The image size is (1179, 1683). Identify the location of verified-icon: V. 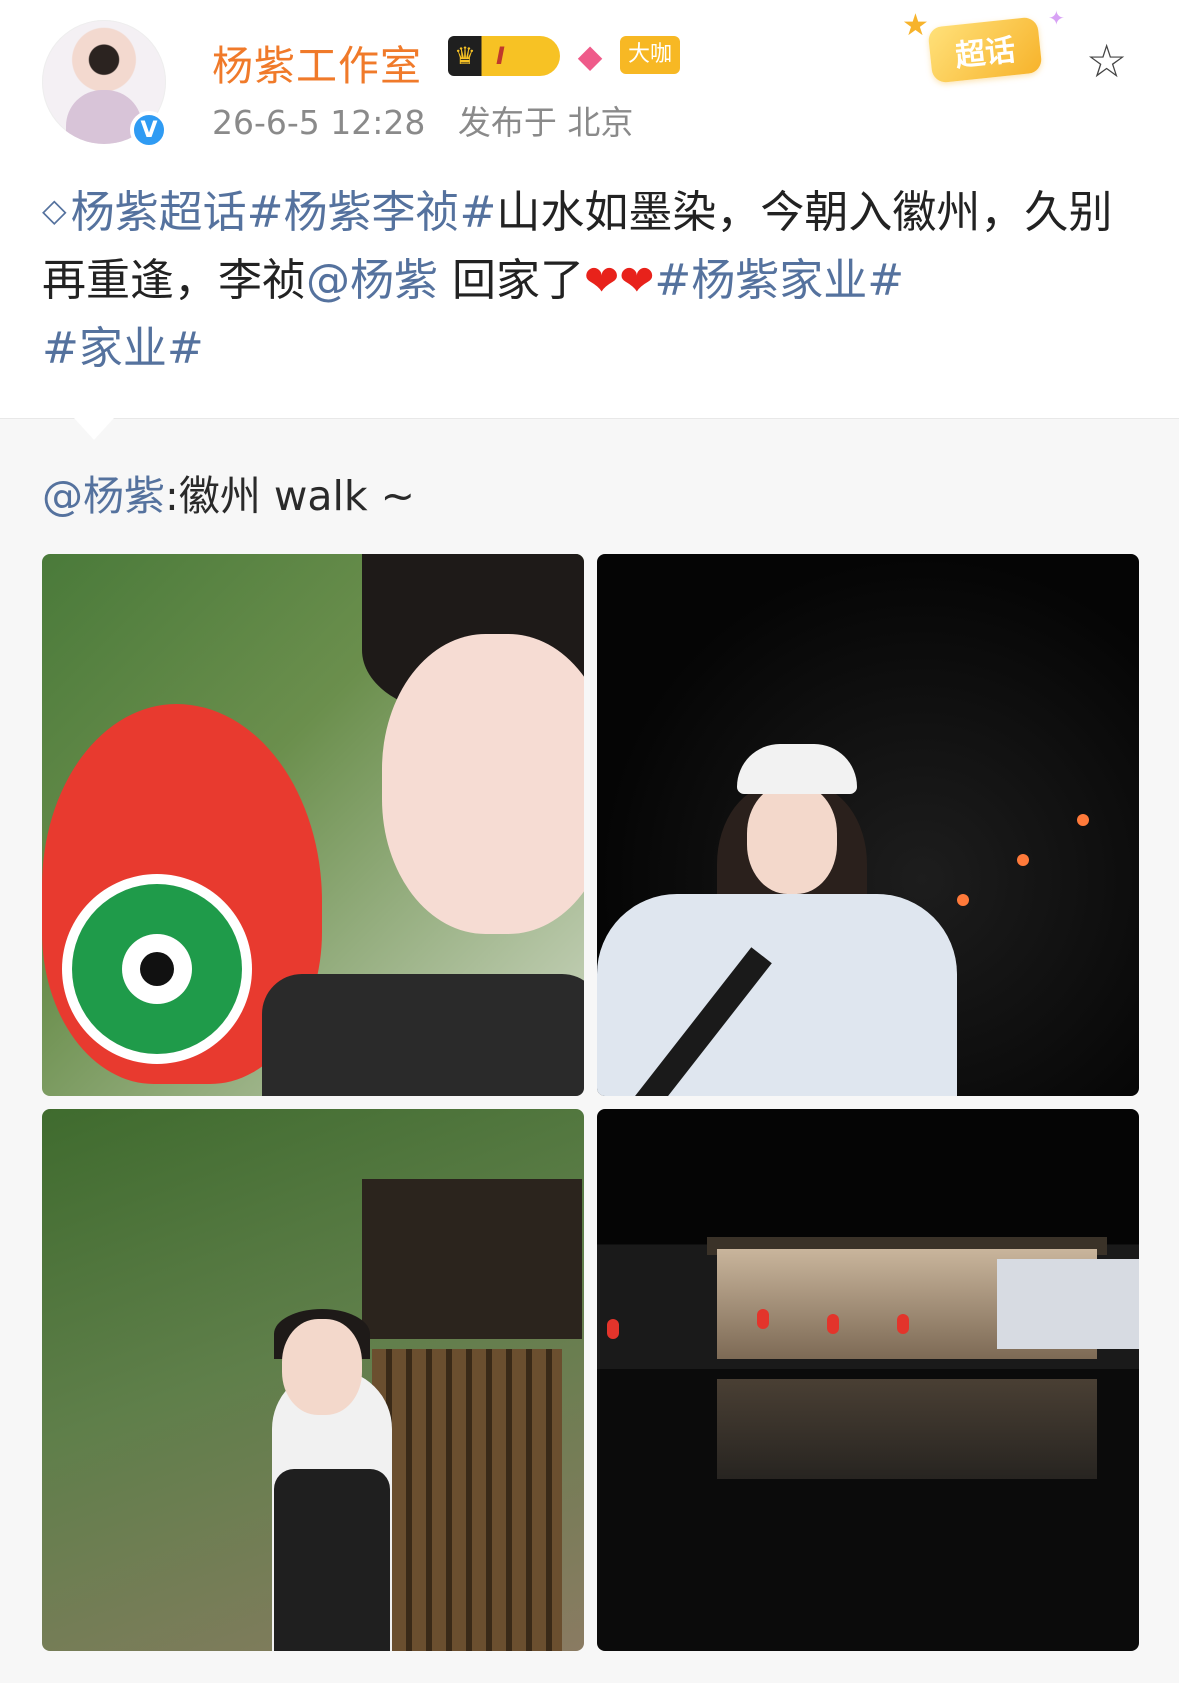
(149, 130).